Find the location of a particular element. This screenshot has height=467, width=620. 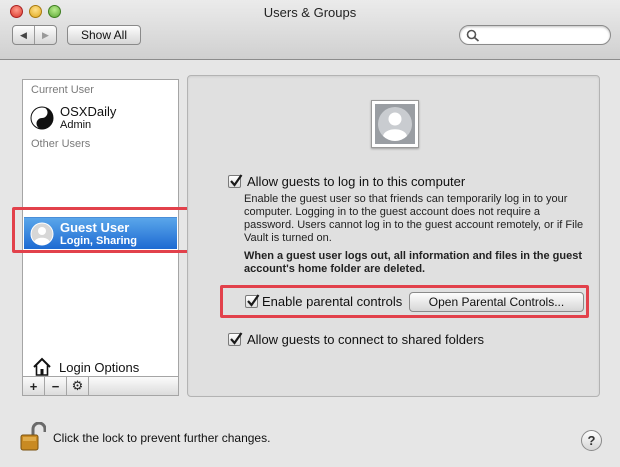

allow-guests-label: Allow guests to log in to this computer is located at coordinates (356, 181).